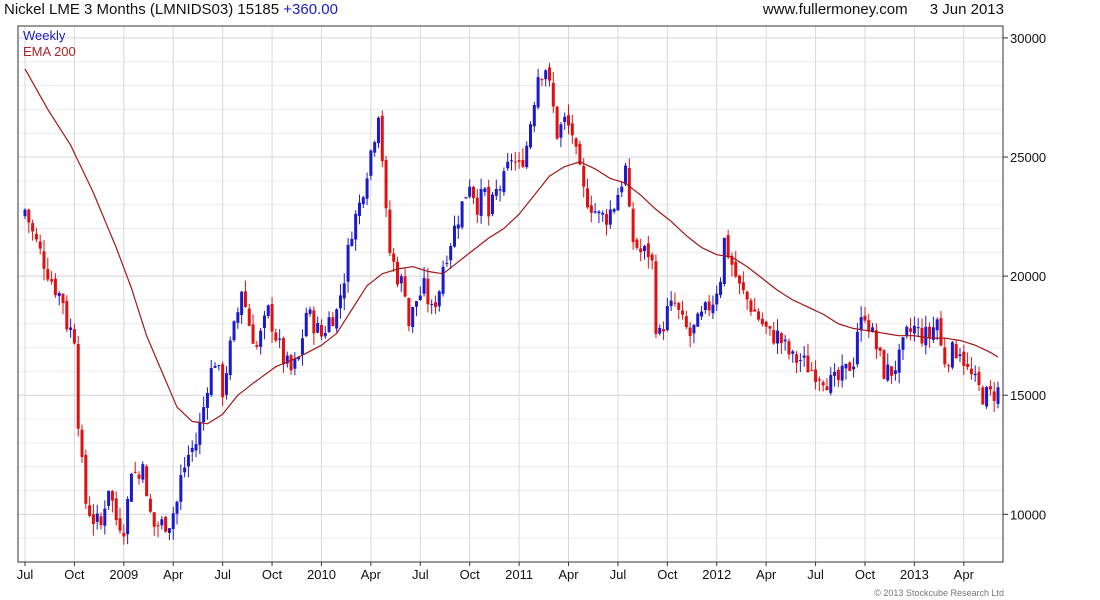  What do you see at coordinates (44, 35) in the screenshot?
I see `legend-weekly: Weekly` at bounding box center [44, 35].